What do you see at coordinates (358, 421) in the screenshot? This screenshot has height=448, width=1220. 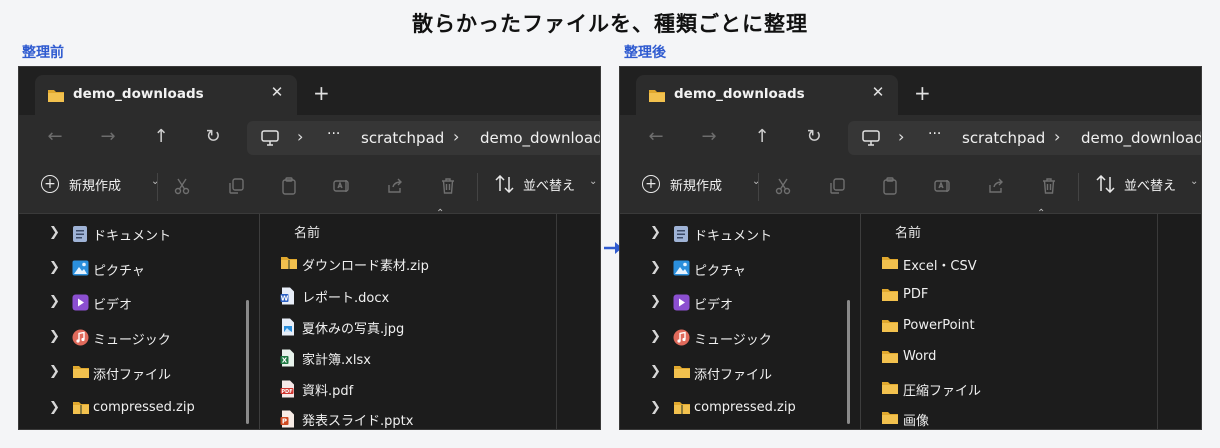 I see `file-name: 発表スライド.pptx` at bounding box center [358, 421].